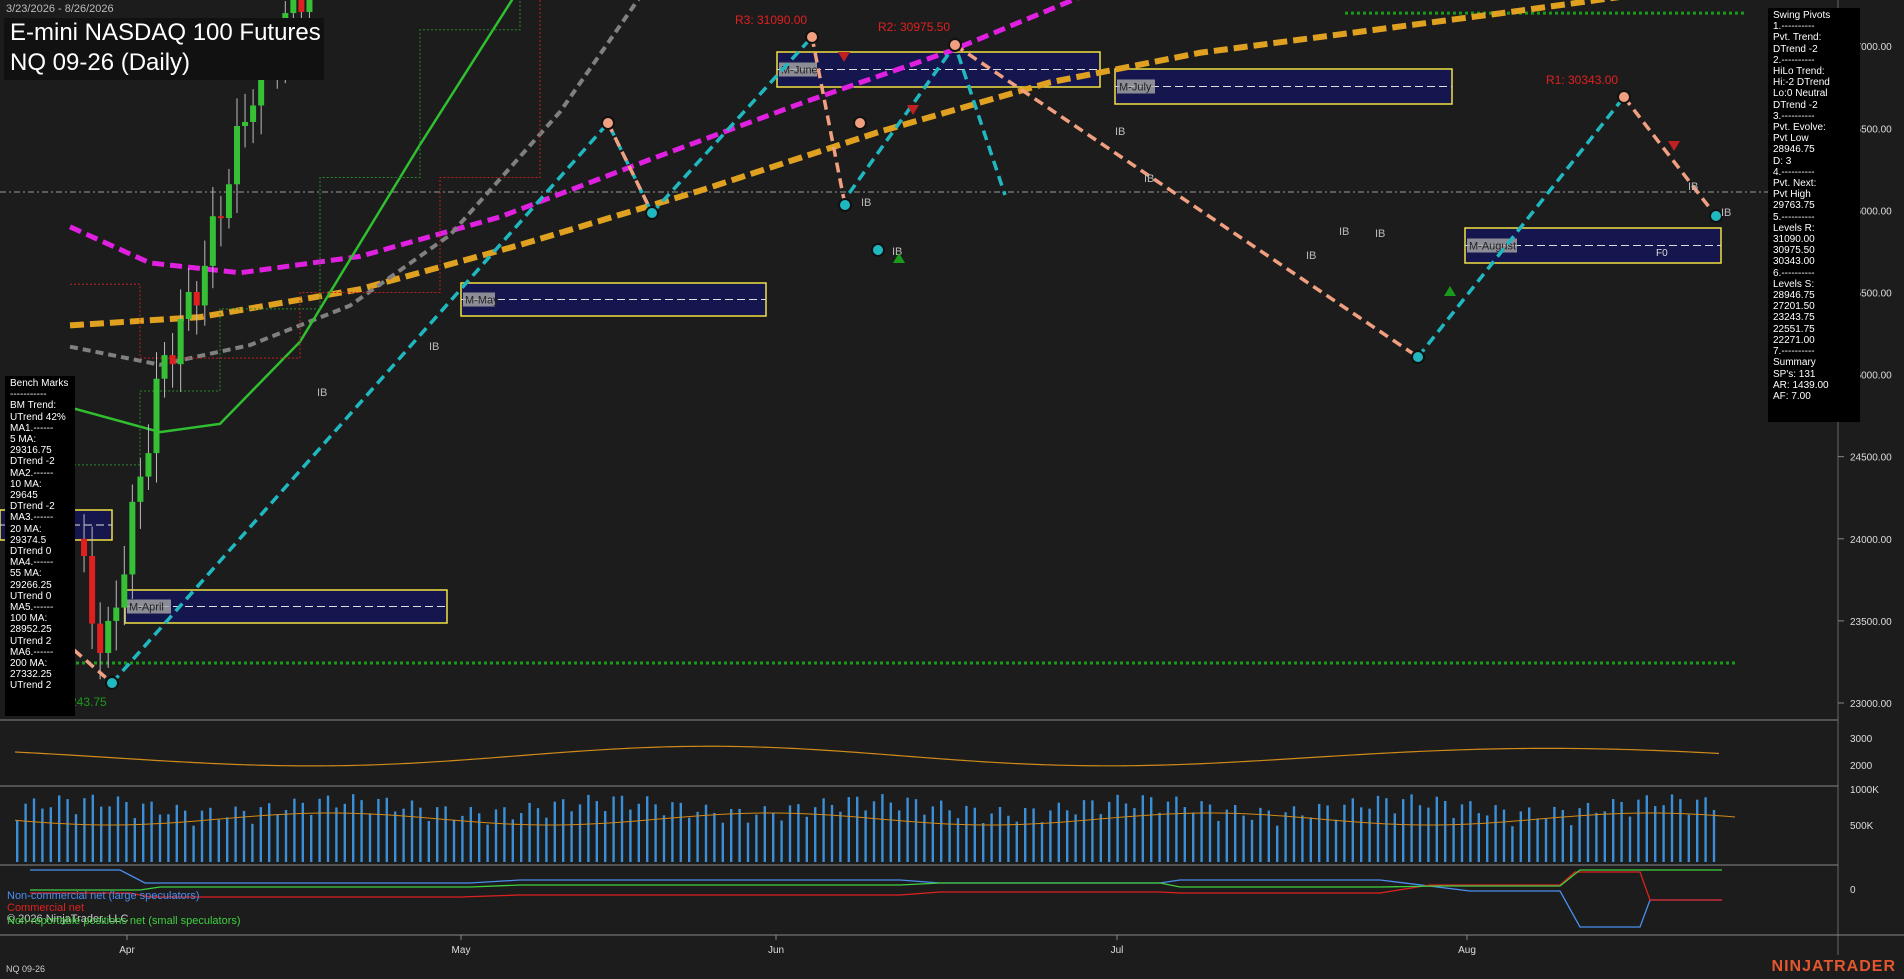 This screenshot has width=1904, height=979. What do you see at coordinates (771, 20) in the screenshot?
I see `r3-label: R3: 31090.00` at bounding box center [771, 20].